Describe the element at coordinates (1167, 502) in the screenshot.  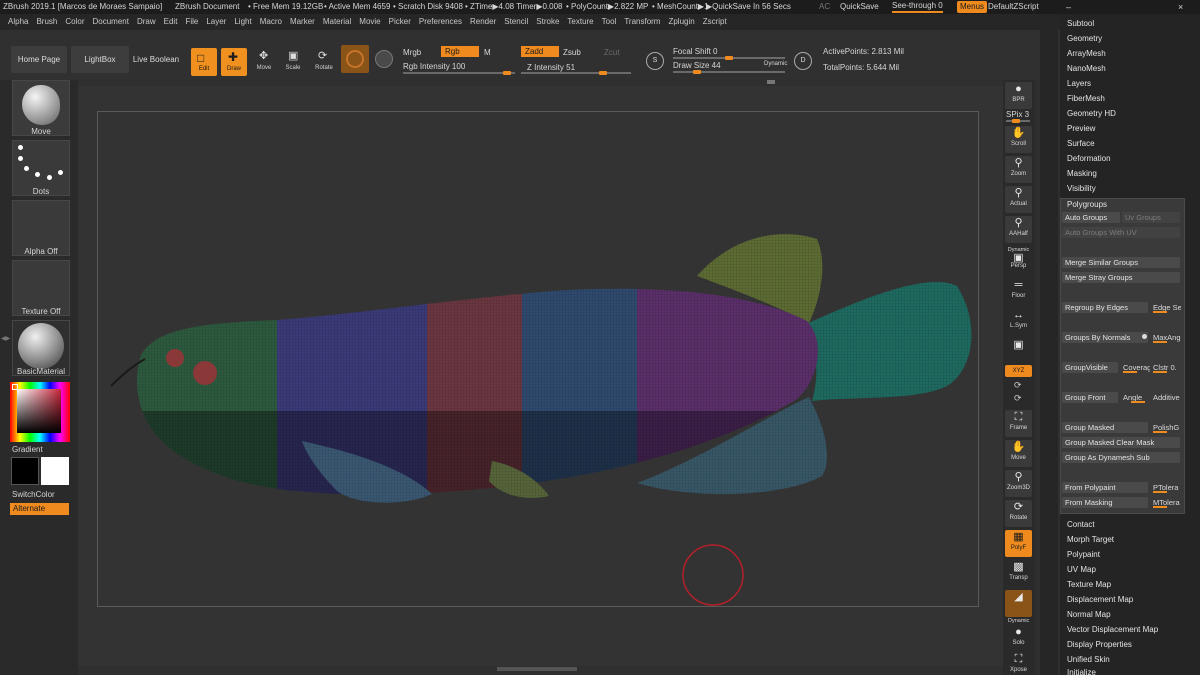
I see `mtolera-slider: MTolera` at that location.